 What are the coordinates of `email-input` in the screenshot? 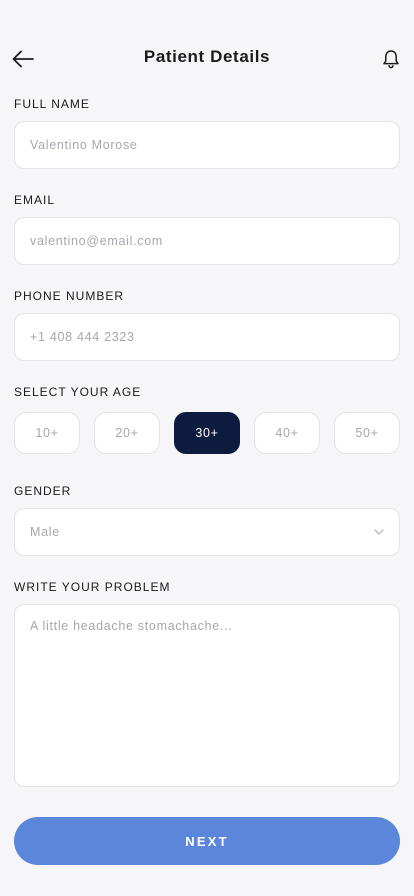 It's located at (207, 241).